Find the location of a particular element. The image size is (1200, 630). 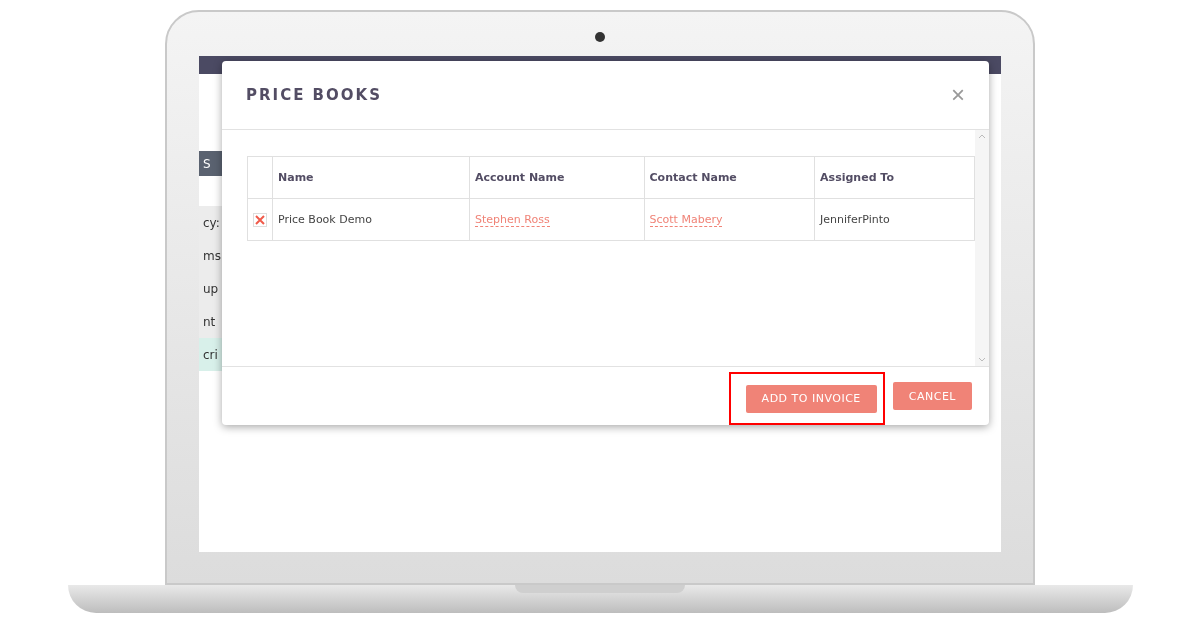

scrollbar is located at coordinates (982, 248).